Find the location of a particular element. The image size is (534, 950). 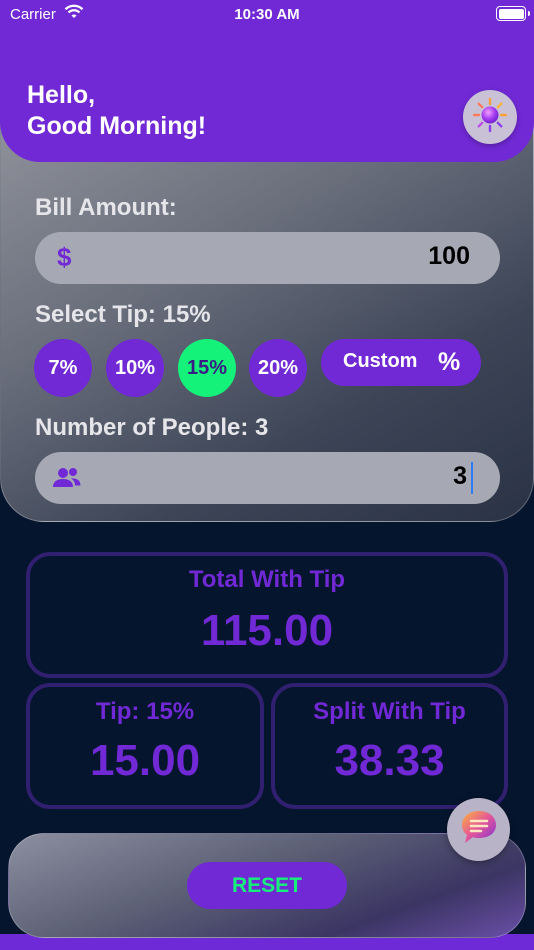

tip-amount-value: 15.00 is located at coordinates (145, 760).